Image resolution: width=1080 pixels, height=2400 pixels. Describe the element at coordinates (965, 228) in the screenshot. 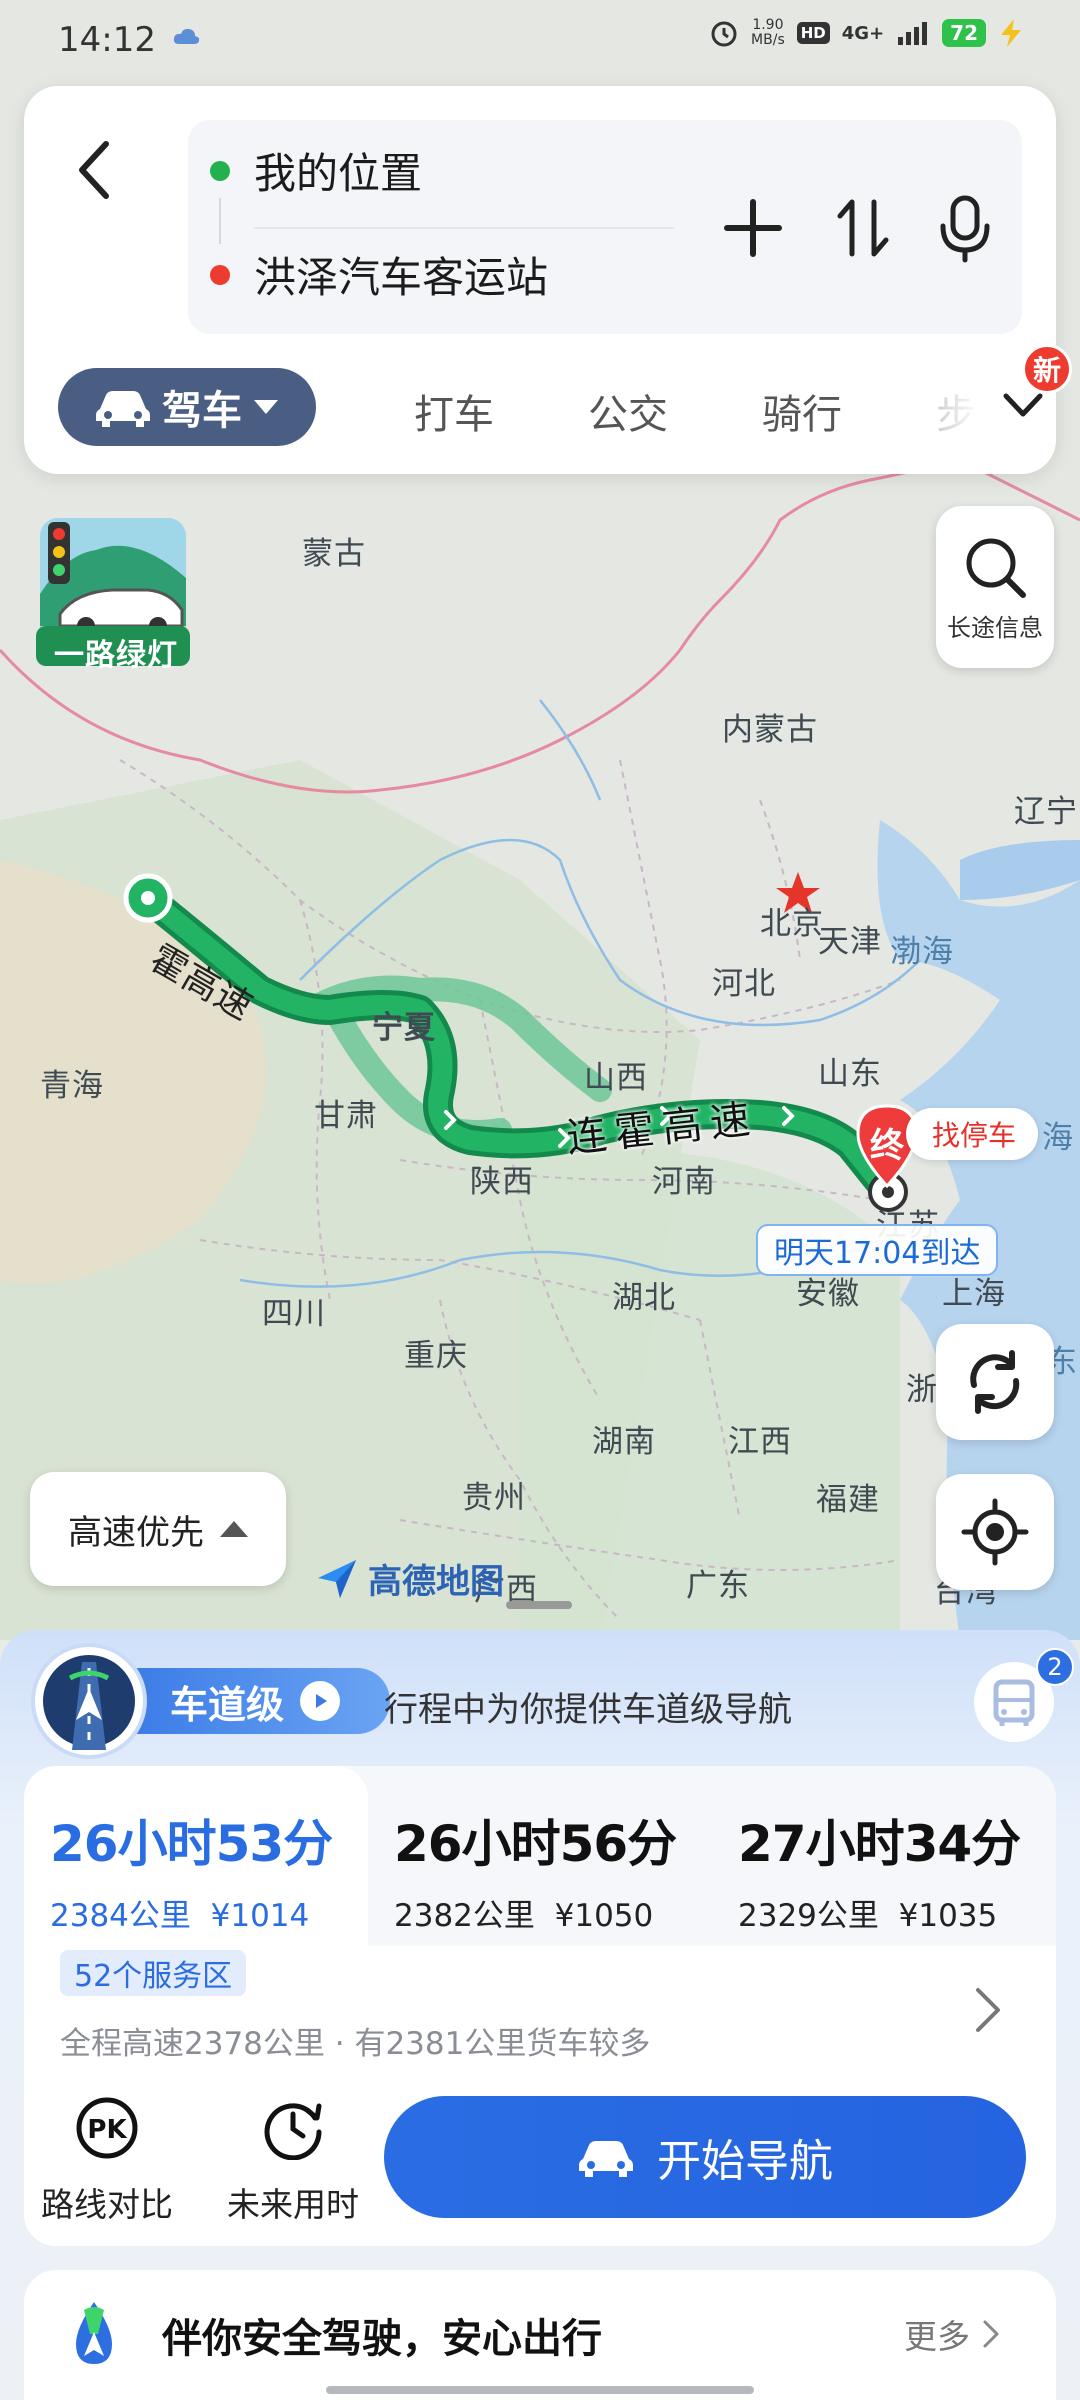

I see `microphone-icon` at that location.